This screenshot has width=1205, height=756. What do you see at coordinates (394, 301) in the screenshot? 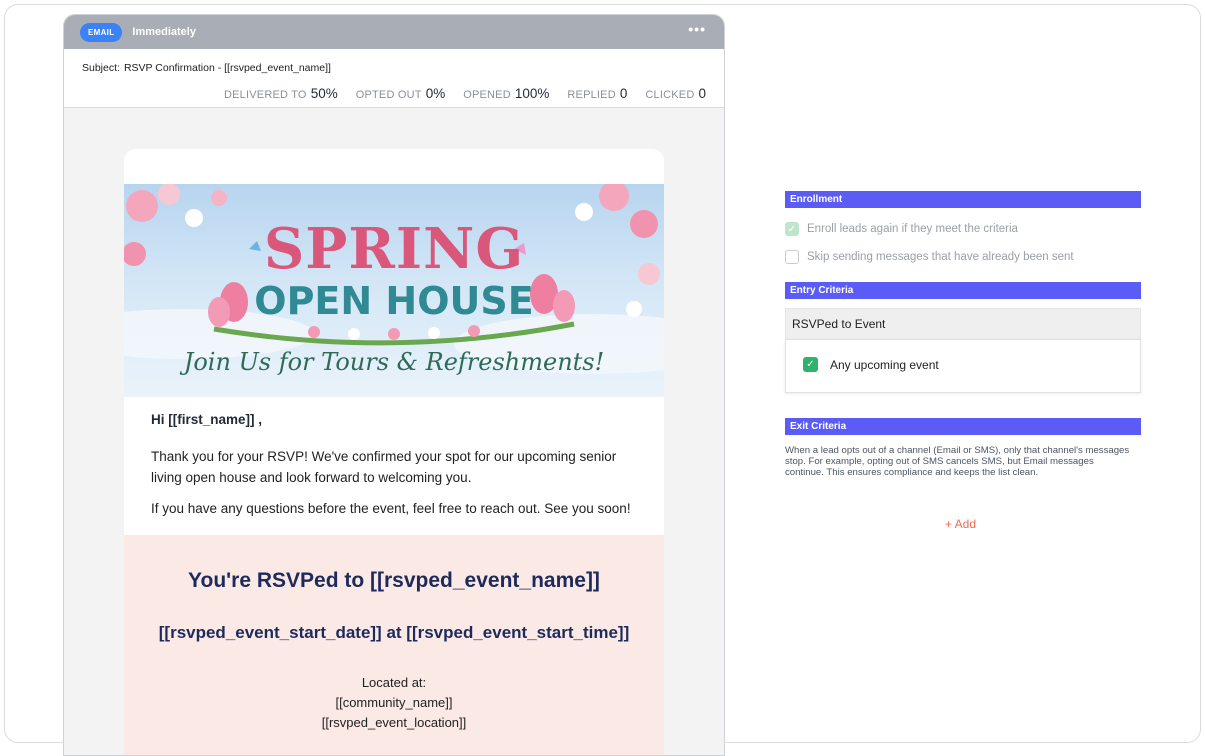
I see `hero-title-open-house: OPEN HOUSE` at bounding box center [394, 301].